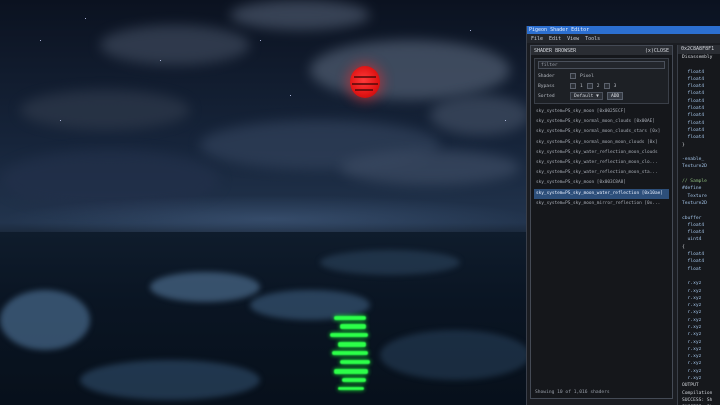  Describe the element at coordinates (693, 160) in the screenshot. I see `code-line: -enable_` at that location.